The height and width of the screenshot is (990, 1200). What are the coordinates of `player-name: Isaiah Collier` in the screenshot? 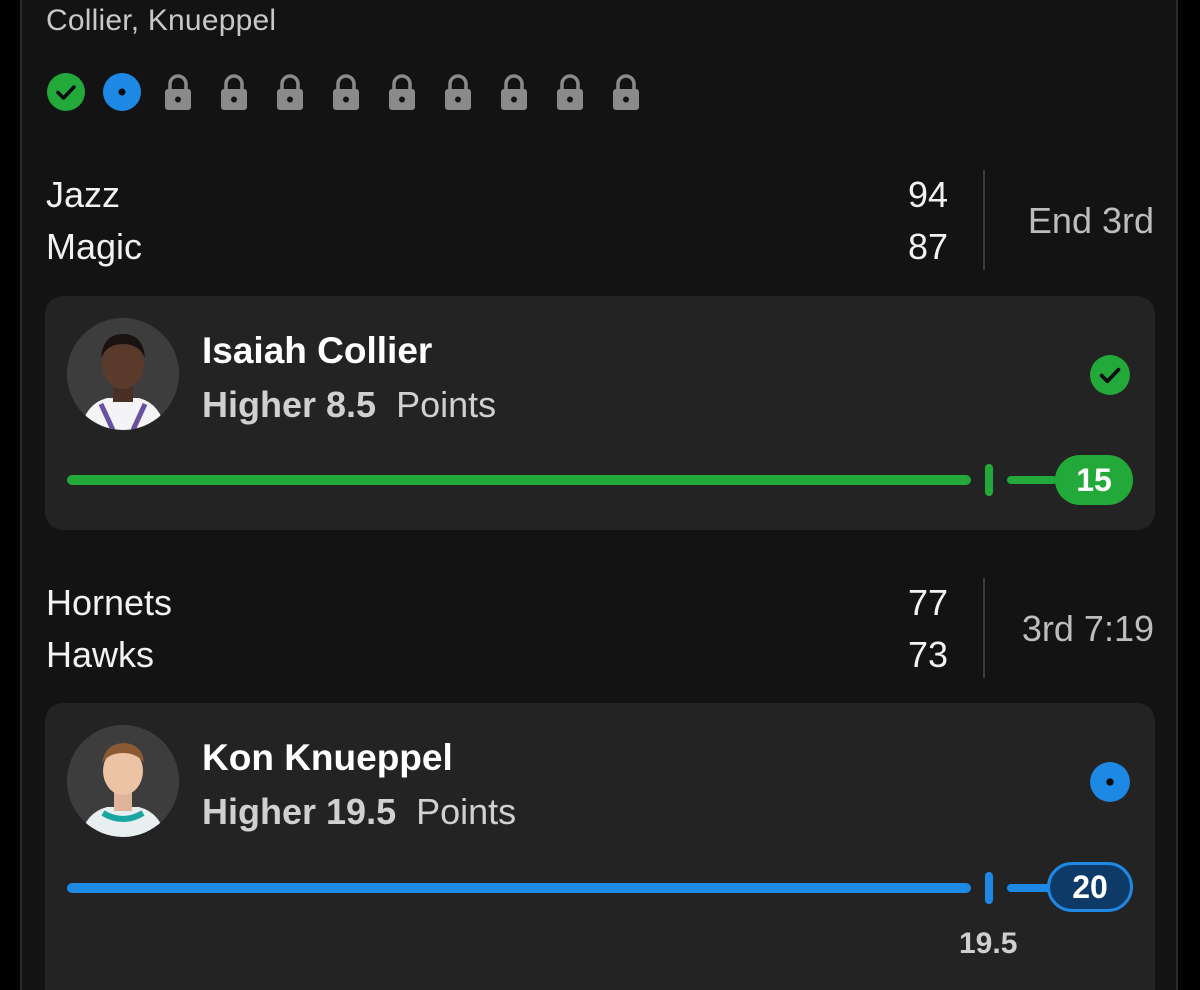 It's located at (317, 350).